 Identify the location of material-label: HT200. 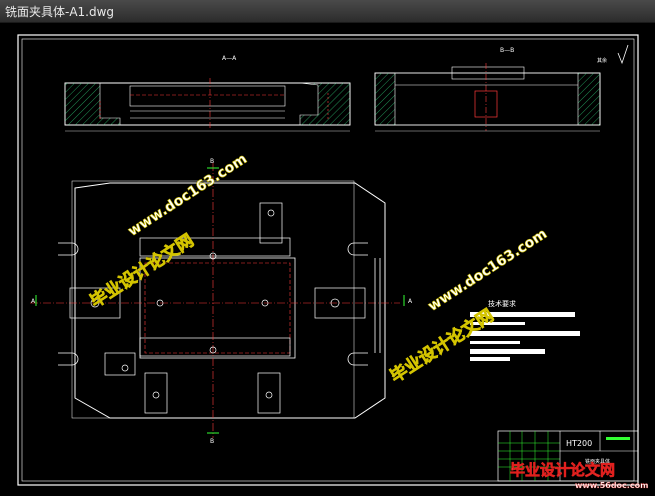
(579, 443).